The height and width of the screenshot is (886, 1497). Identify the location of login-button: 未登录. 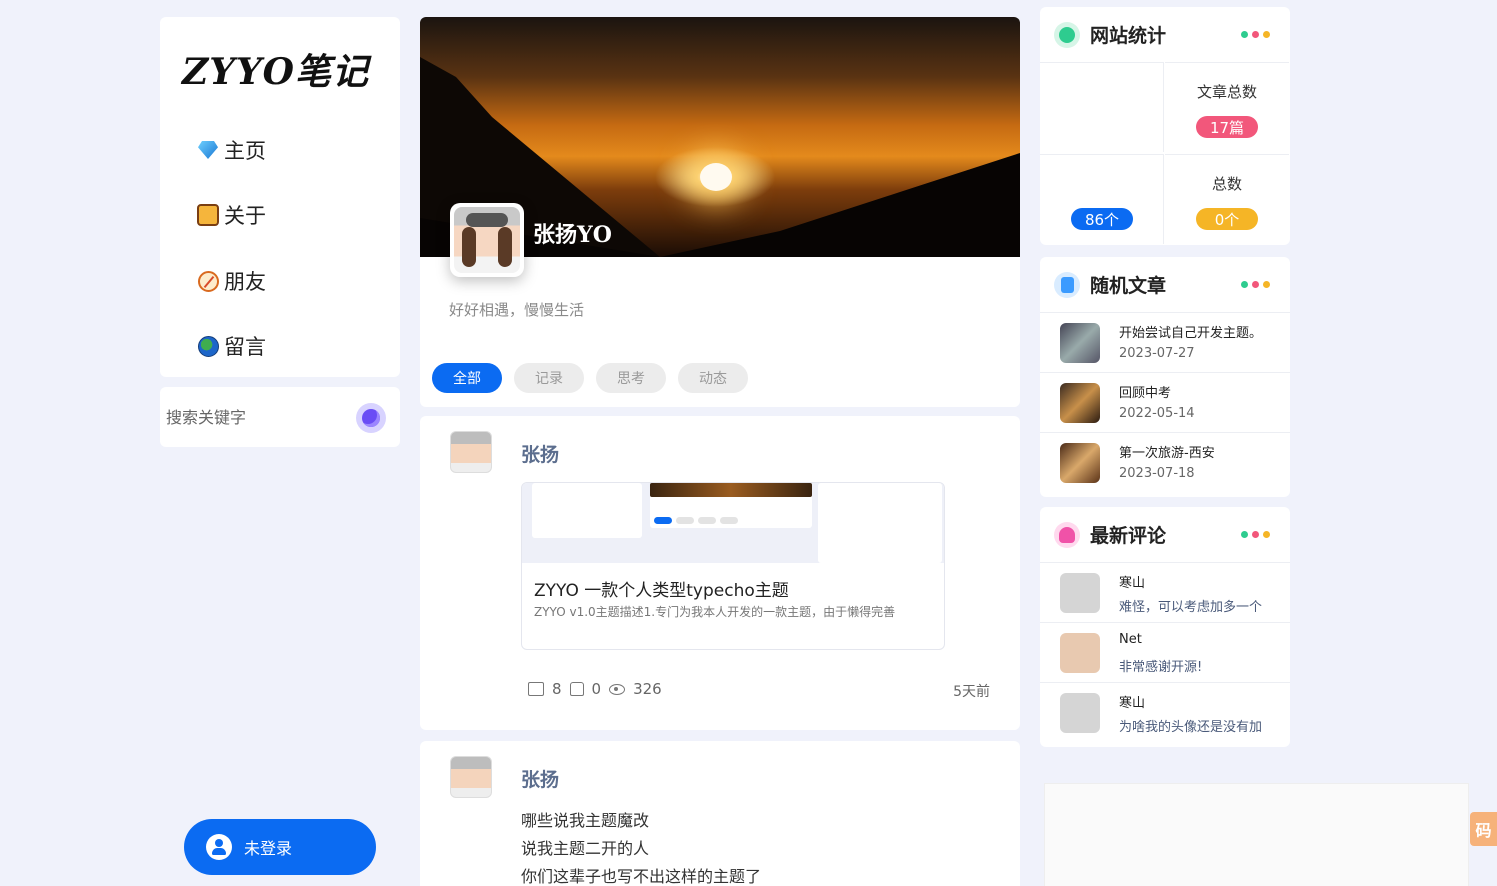
(280, 847).